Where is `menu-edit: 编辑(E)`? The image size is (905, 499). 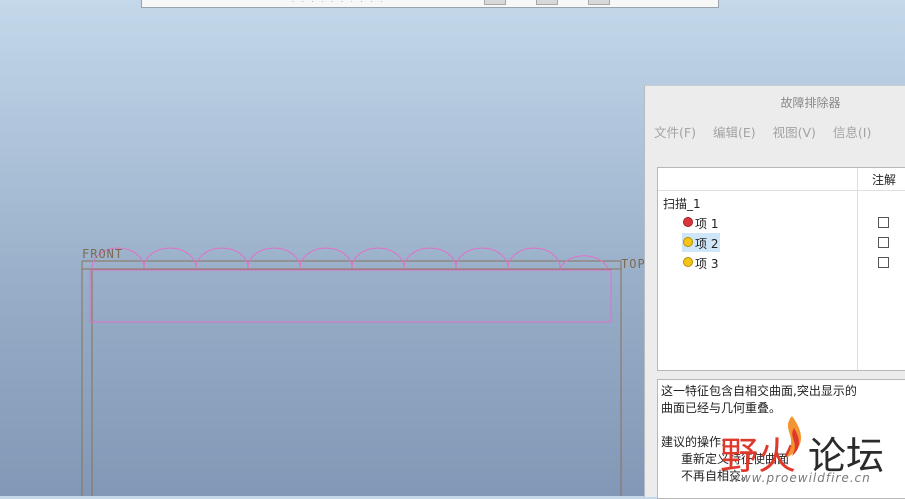
menu-edit: 编辑(E) is located at coordinates (734, 135).